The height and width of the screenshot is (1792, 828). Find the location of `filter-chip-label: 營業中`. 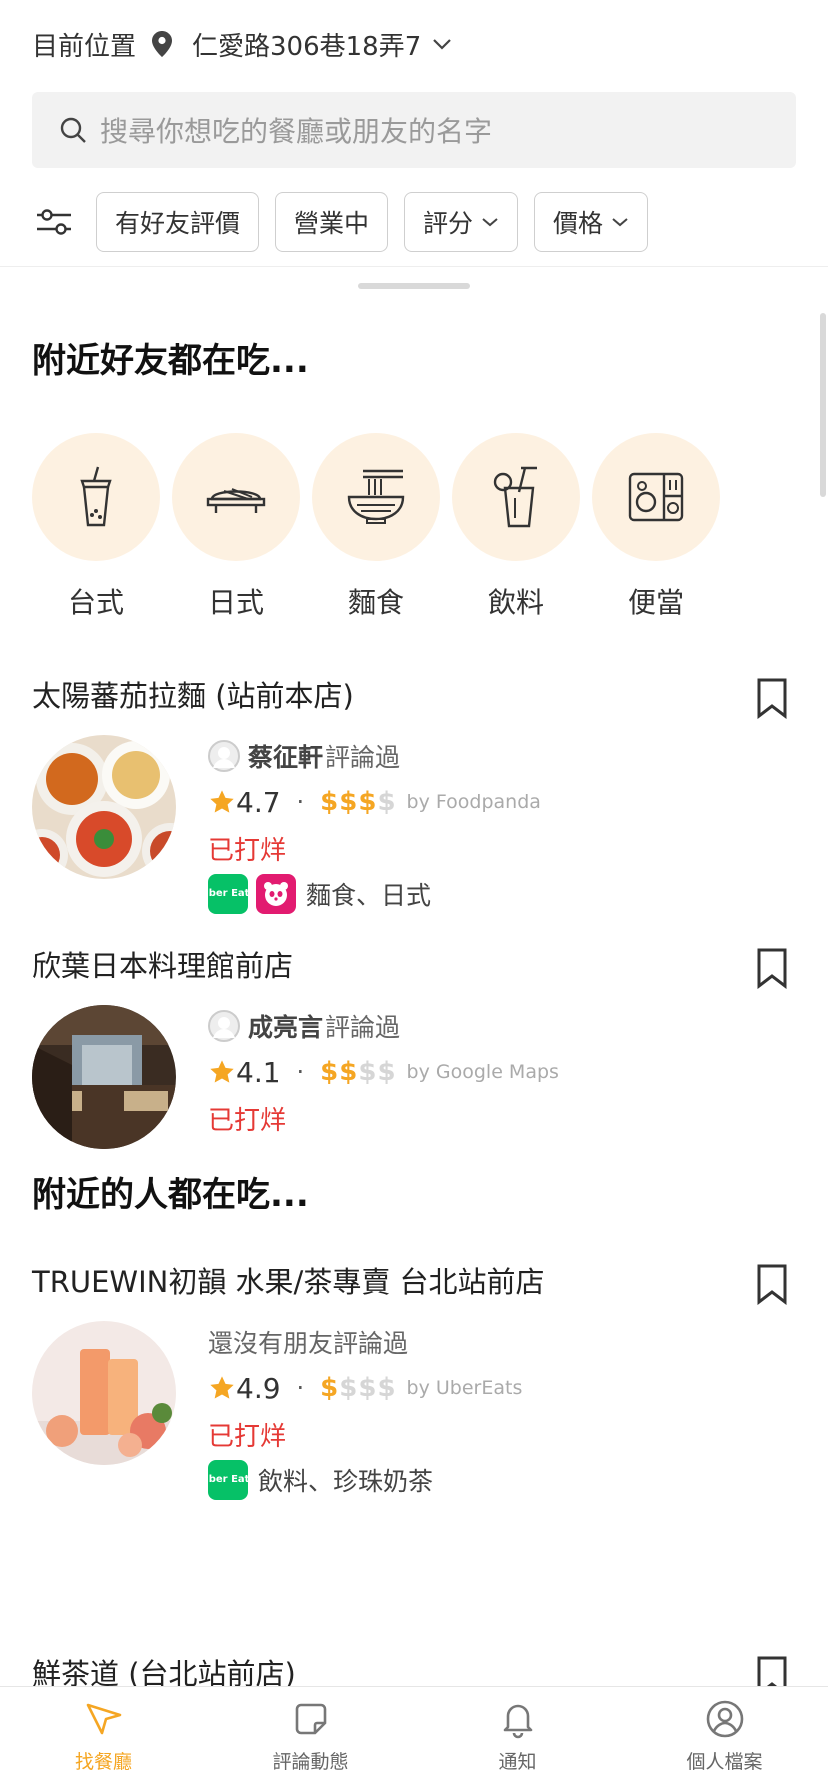

filter-chip-label: 營業中 is located at coordinates (332, 223).